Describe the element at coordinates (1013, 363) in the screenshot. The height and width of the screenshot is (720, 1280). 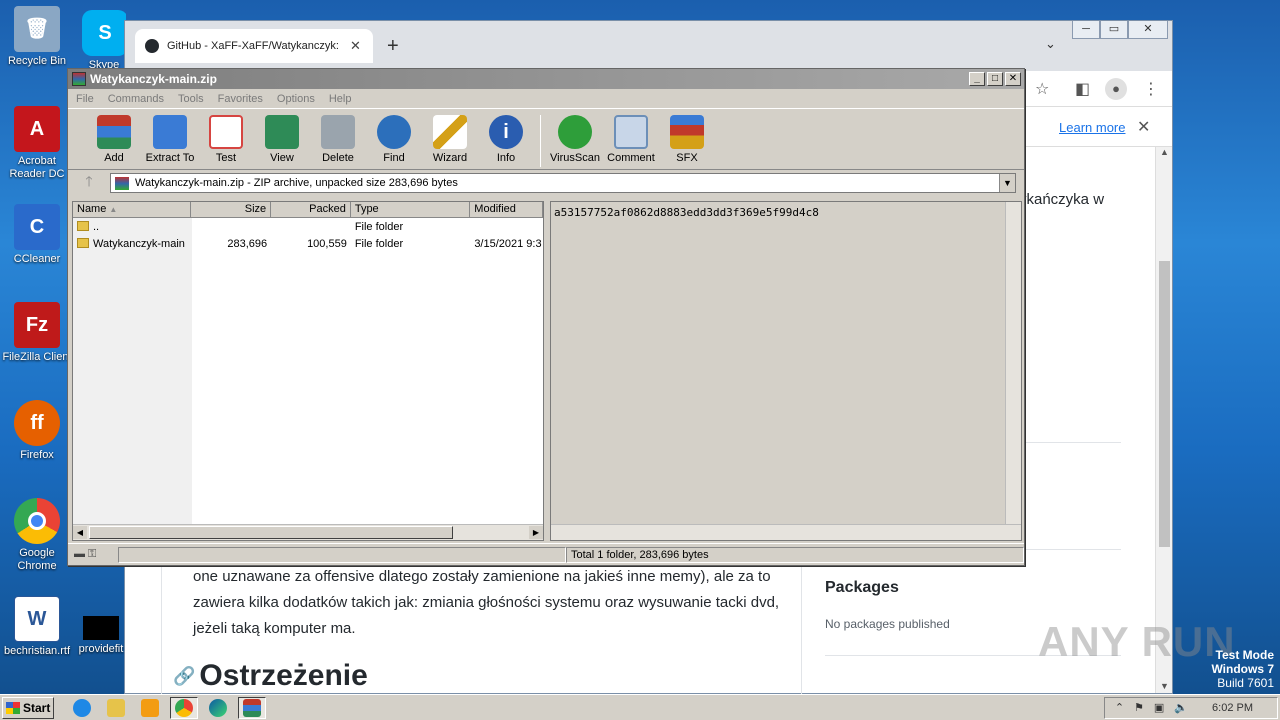
I see `vertical-scrollbar` at that location.